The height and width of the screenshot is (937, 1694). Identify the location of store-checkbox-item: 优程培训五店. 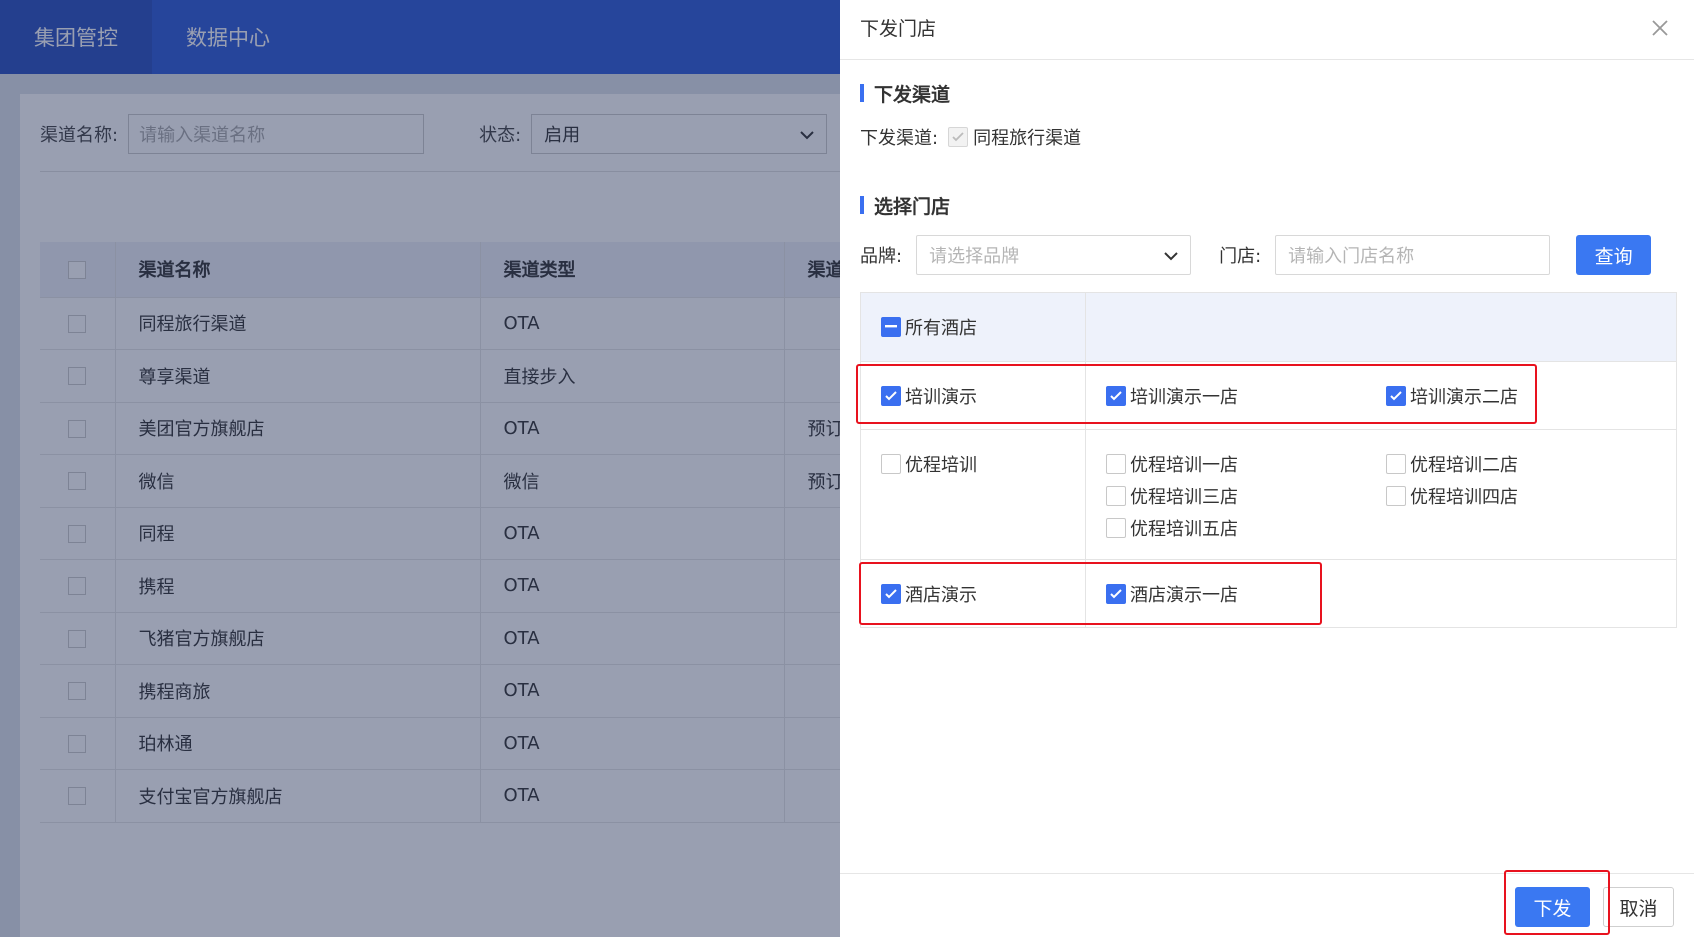
(1246, 528).